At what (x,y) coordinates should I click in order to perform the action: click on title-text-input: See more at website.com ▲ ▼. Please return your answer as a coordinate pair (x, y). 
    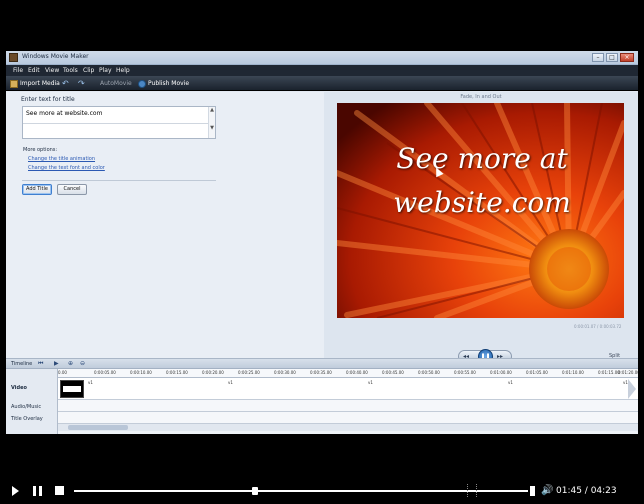
    Looking at the image, I should click on (119, 122).